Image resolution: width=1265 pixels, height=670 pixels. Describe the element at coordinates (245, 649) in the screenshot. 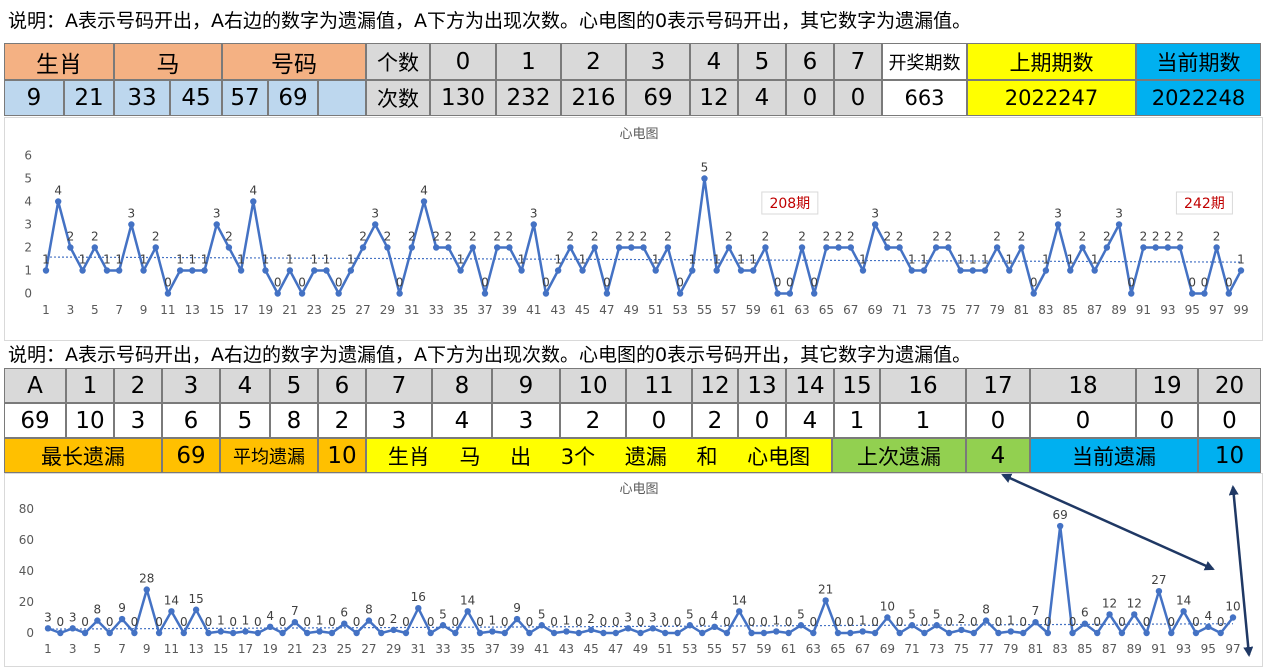

I see `x-tick-label: 17` at that location.